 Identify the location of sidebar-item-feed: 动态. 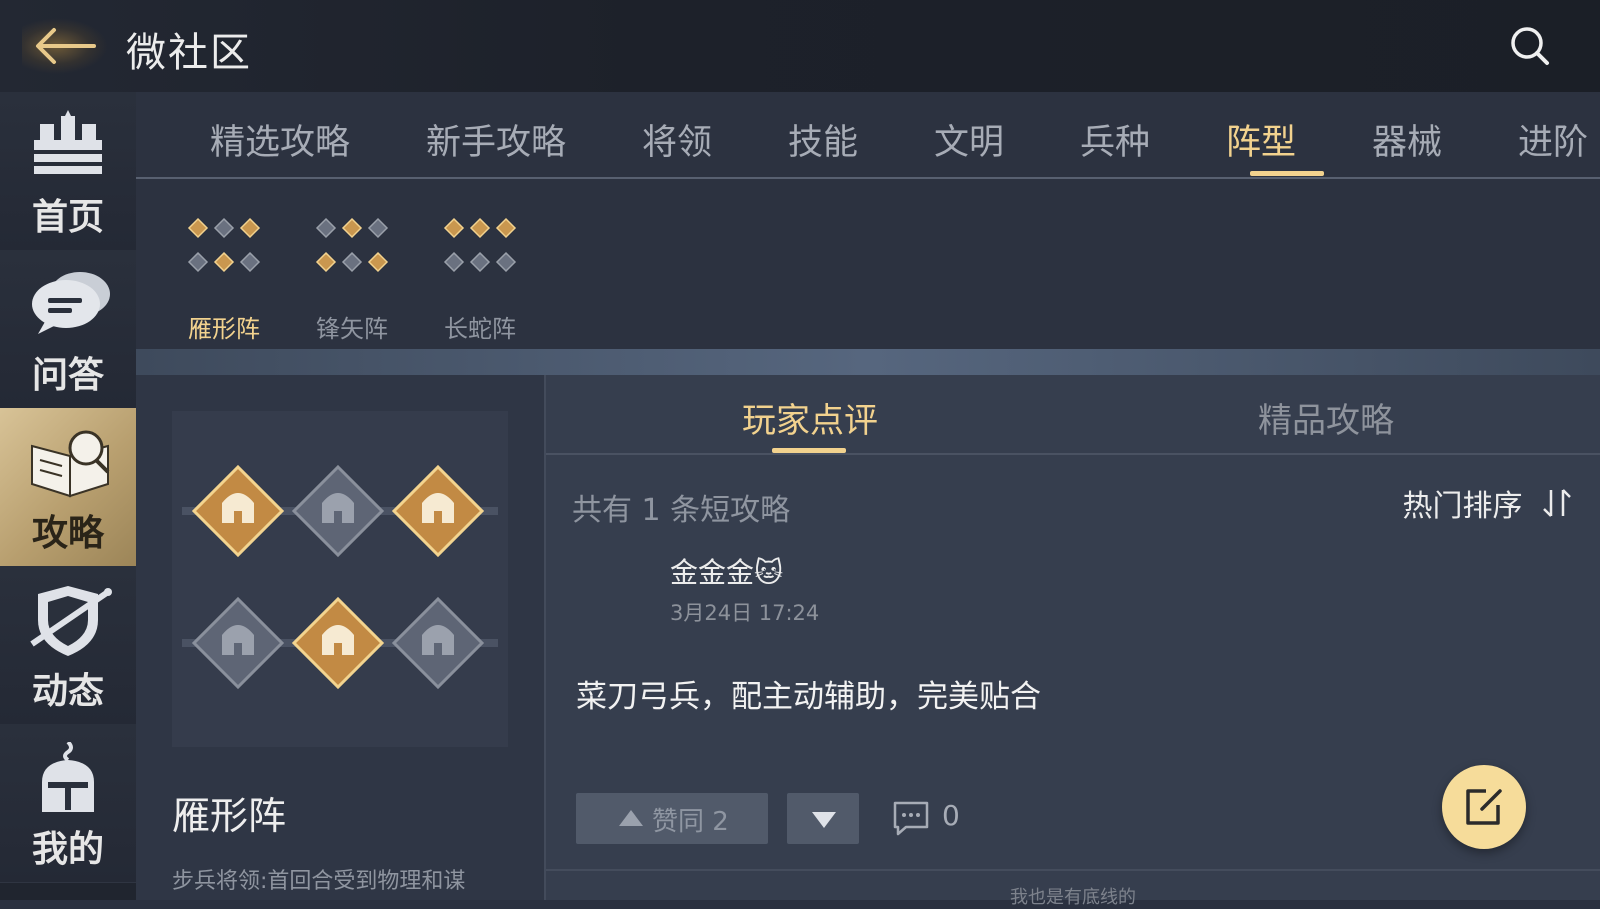
(68, 645).